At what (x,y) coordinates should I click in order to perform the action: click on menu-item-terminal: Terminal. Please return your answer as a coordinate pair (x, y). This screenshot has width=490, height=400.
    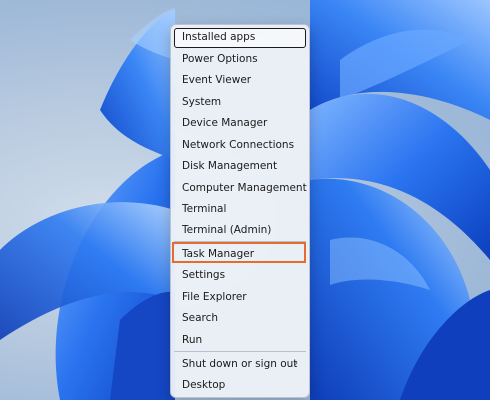
    Looking at the image, I should click on (240, 209).